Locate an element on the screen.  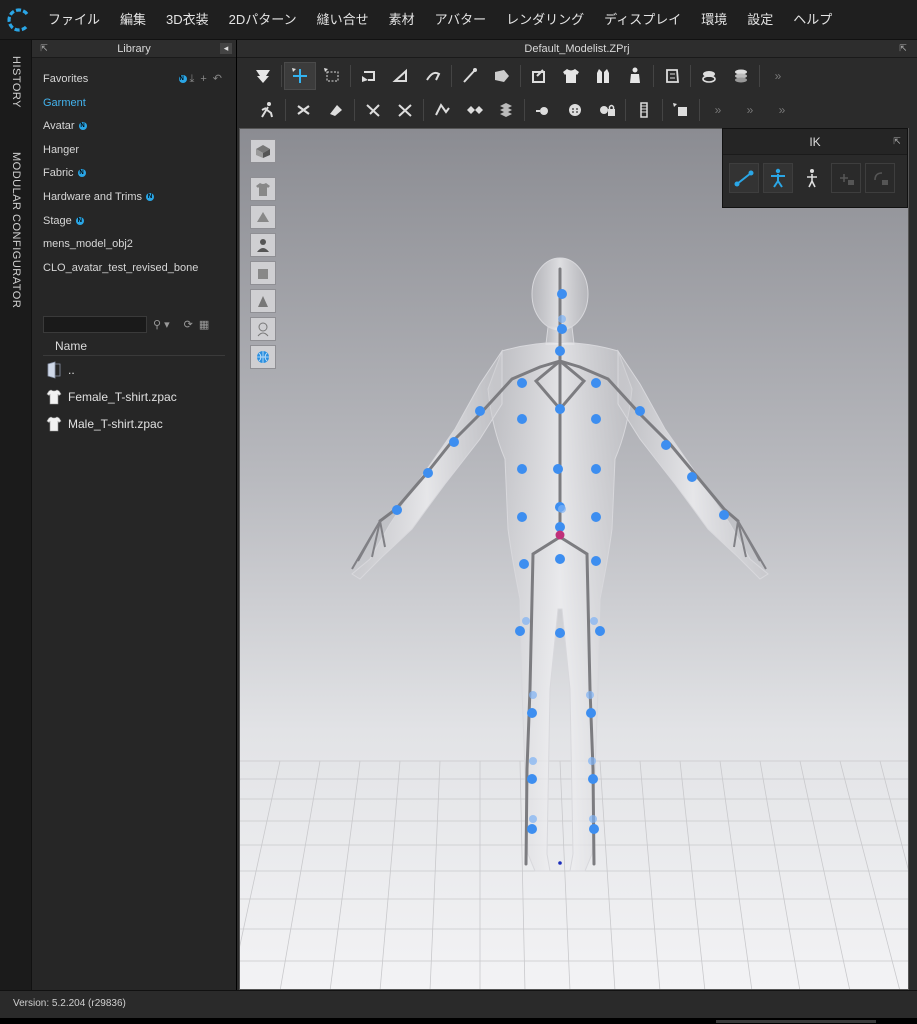
tab-modular-configurator: MODULAR CONFIGURATOR is located at coordinates (16, 230).